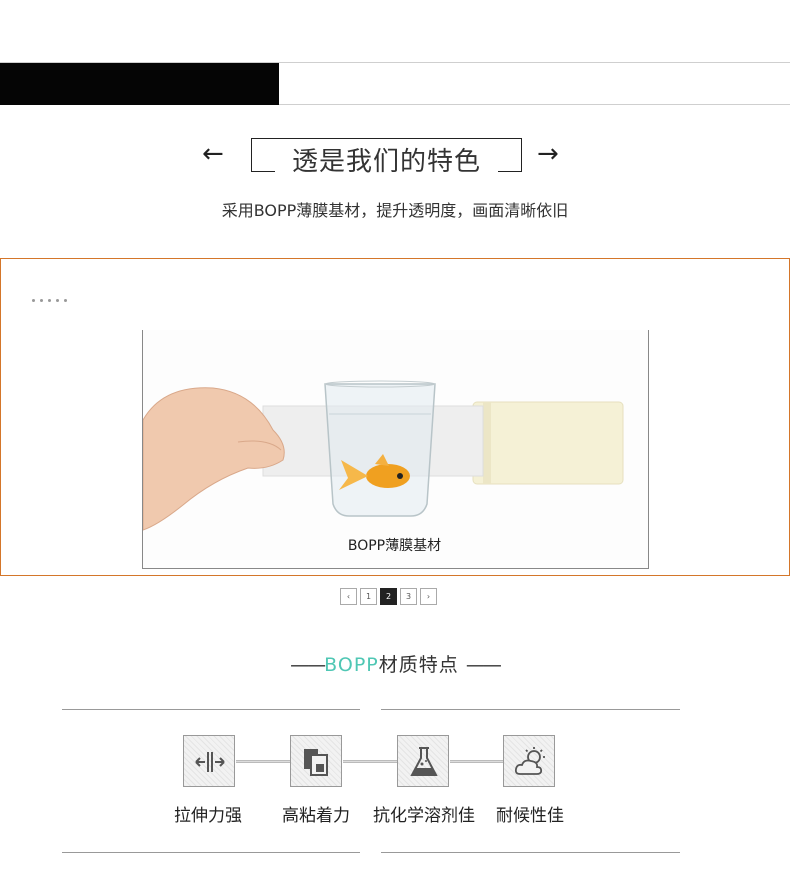 This screenshot has width=790, height=874. Describe the element at coordinates (394, 546) in the screenshot. I see `photo-caption: BOPP薄膜基材` at that location.